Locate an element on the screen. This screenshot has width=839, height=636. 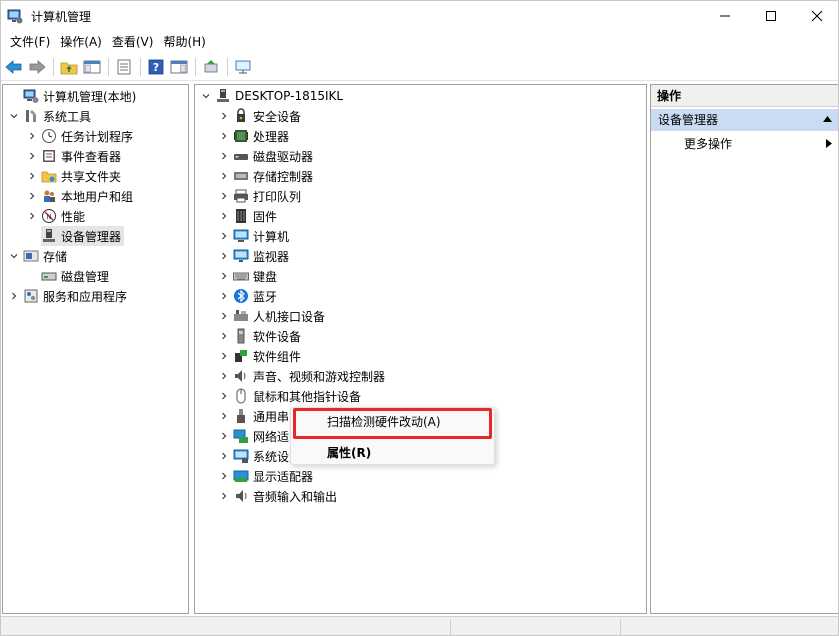
device-category-item: 声音、视频和游戏控制器 is located at coordinates (302, 376).